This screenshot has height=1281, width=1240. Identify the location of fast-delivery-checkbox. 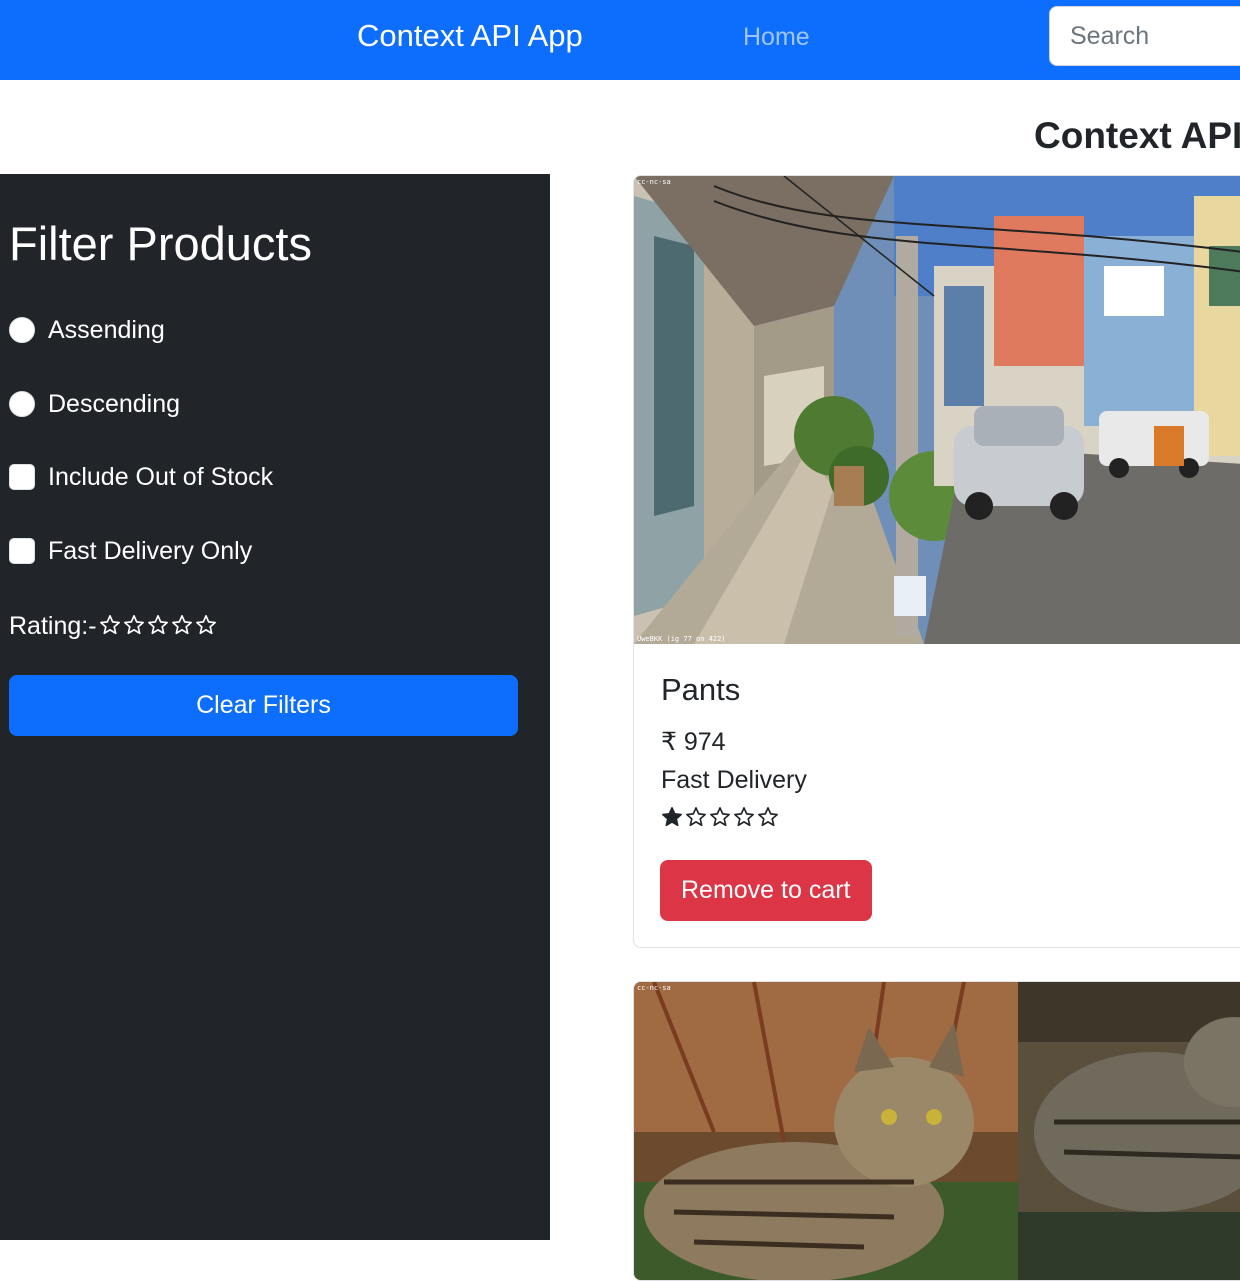
(22, 551).